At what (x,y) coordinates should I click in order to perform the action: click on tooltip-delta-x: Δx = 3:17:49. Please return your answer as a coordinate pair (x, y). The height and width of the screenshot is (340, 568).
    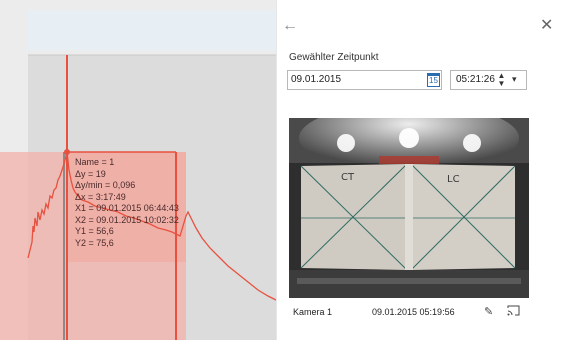
    Looking at the image, I should click on (100, 196).